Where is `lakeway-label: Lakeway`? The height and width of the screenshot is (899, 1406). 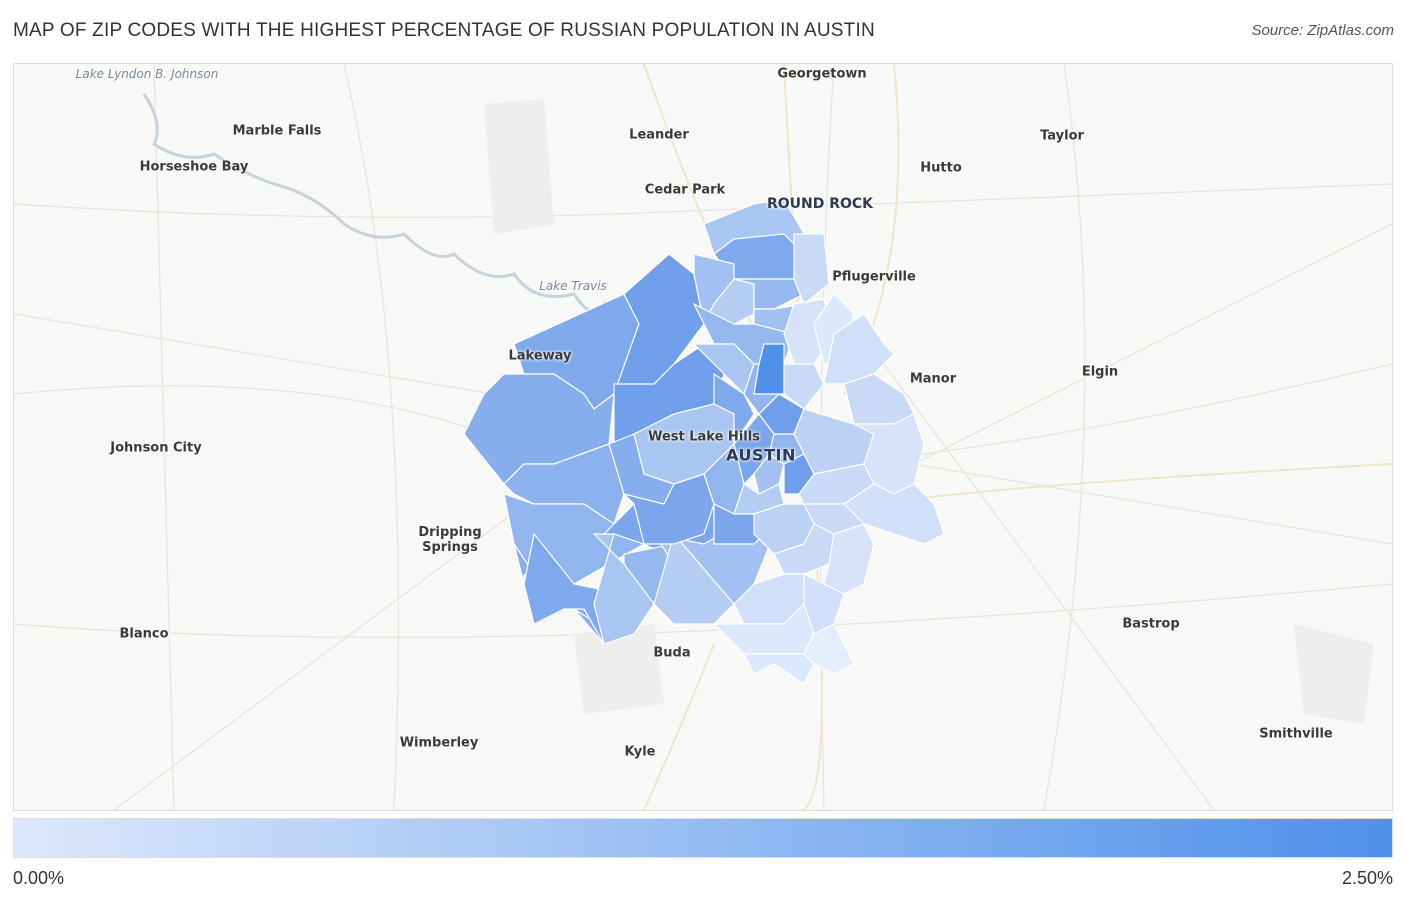 lakeway-label: Lakeway is located at coordinates (540, 356).